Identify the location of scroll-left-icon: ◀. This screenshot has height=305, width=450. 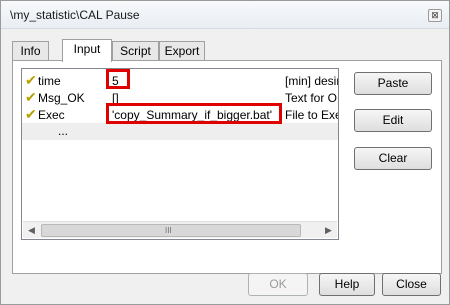
(31, 230).